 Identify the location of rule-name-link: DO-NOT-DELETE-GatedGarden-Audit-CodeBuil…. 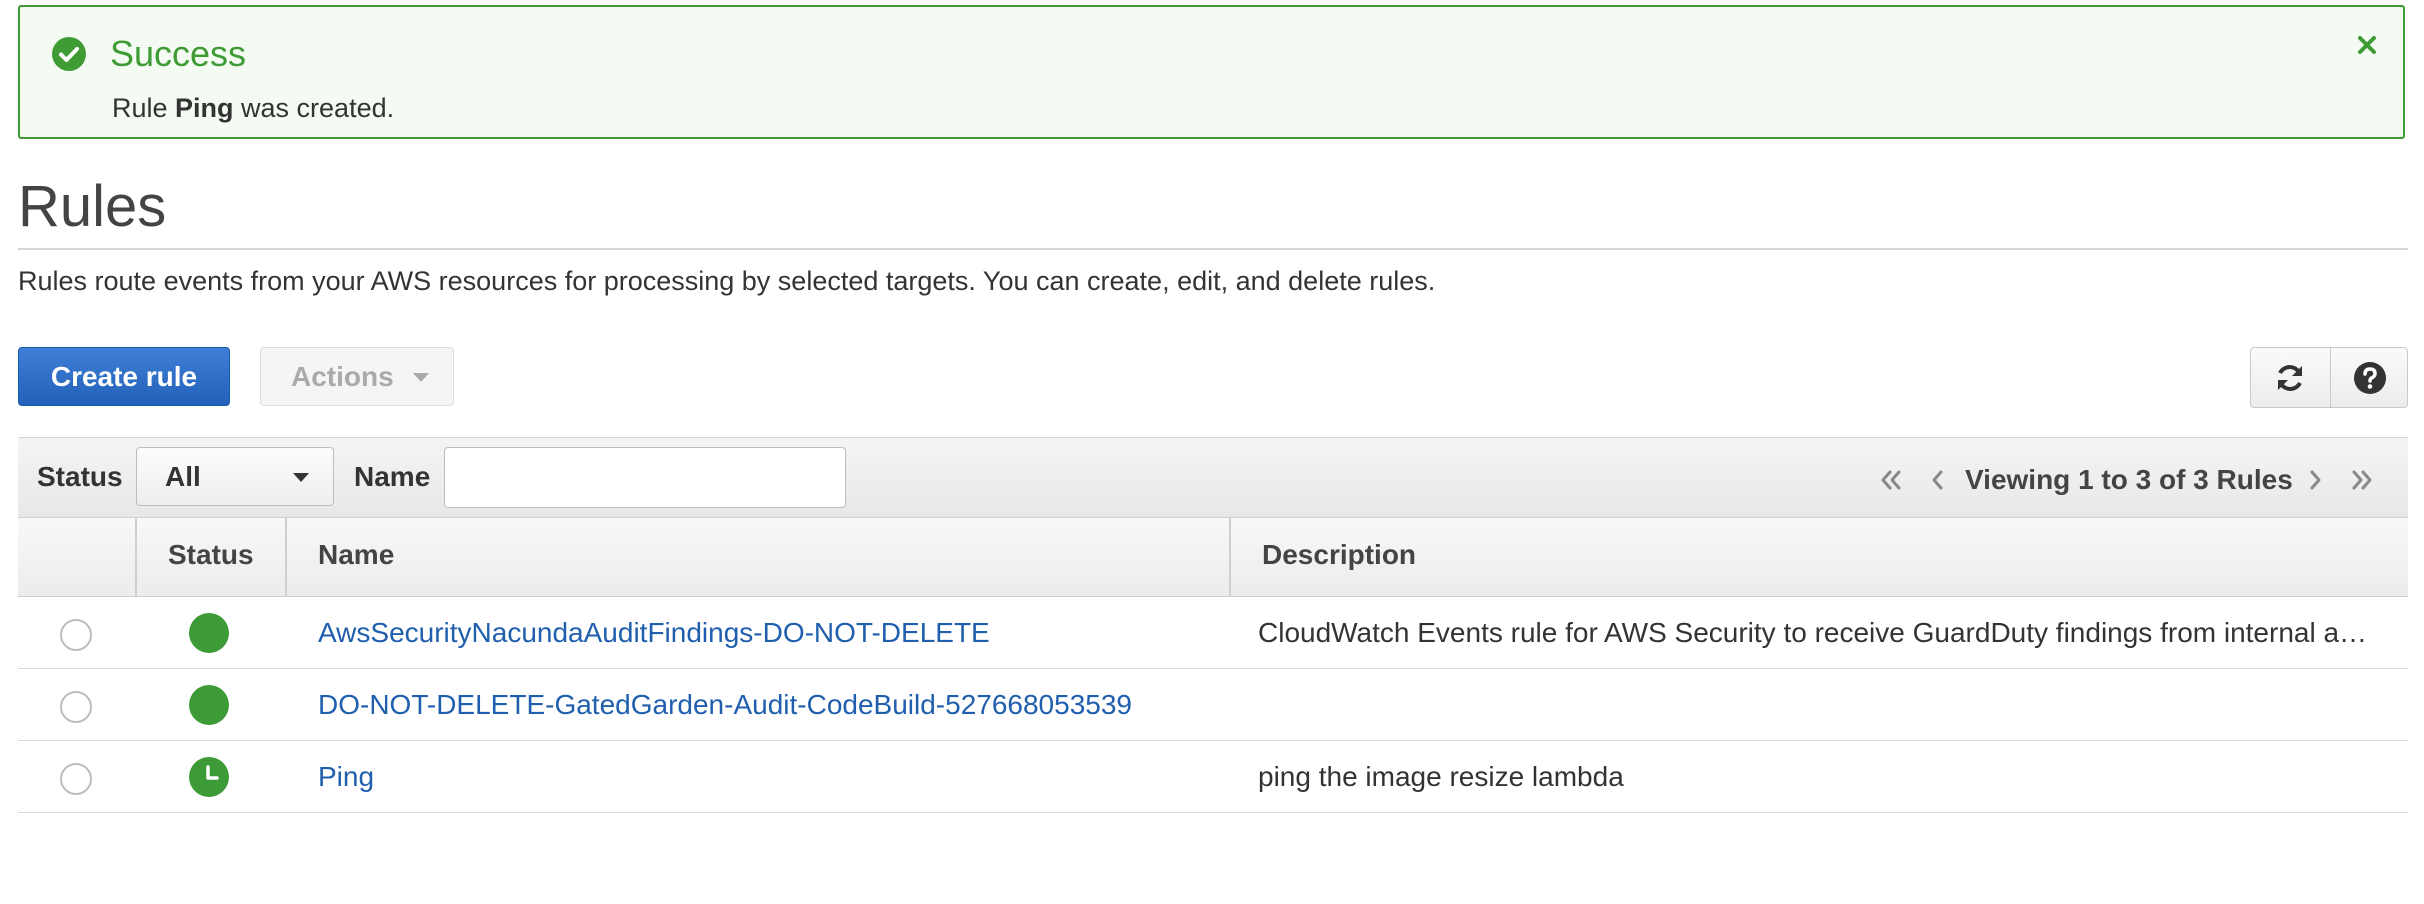
(725, 705).